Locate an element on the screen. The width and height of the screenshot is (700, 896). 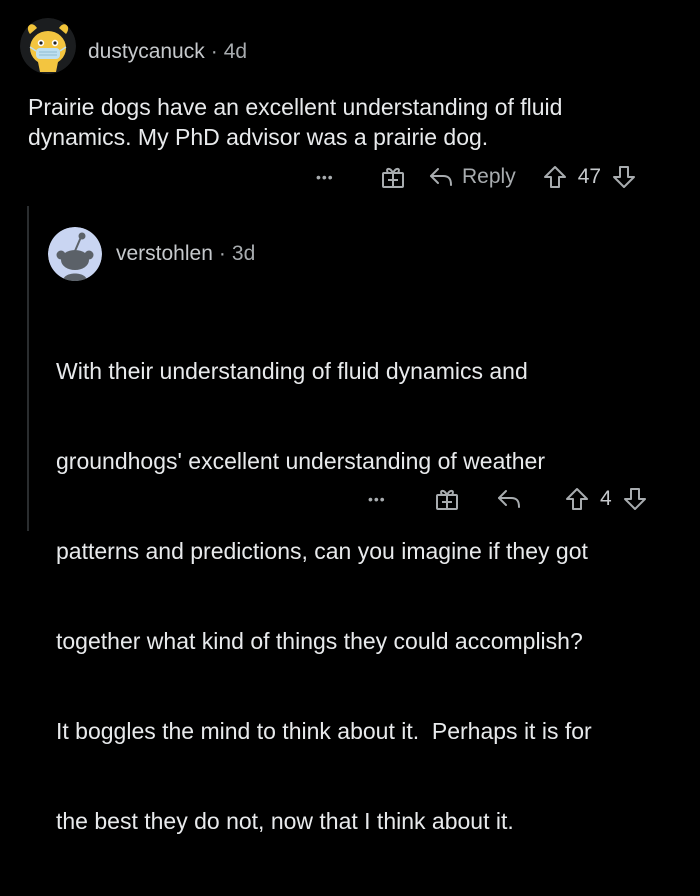
comment-actions: ••• 4 is located at coordinates (508, 499).